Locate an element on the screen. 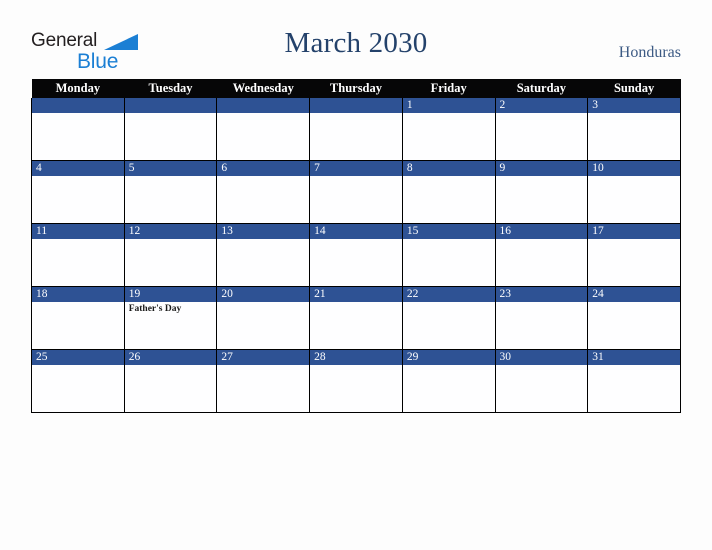  calendar-day-cell: 15 is located at coordinates (448, 255).